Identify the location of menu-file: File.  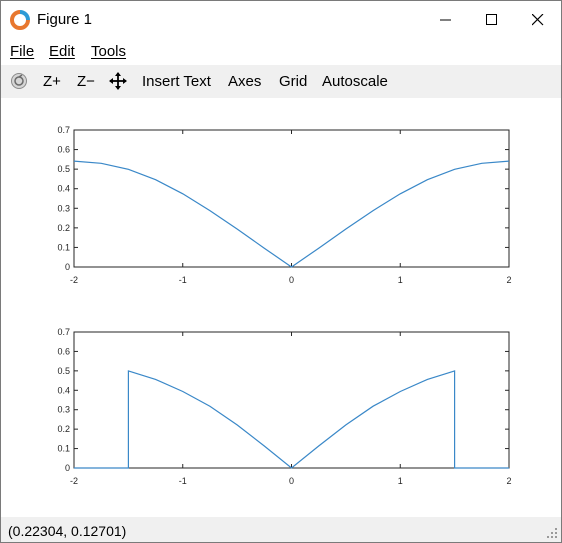
(22, 51).